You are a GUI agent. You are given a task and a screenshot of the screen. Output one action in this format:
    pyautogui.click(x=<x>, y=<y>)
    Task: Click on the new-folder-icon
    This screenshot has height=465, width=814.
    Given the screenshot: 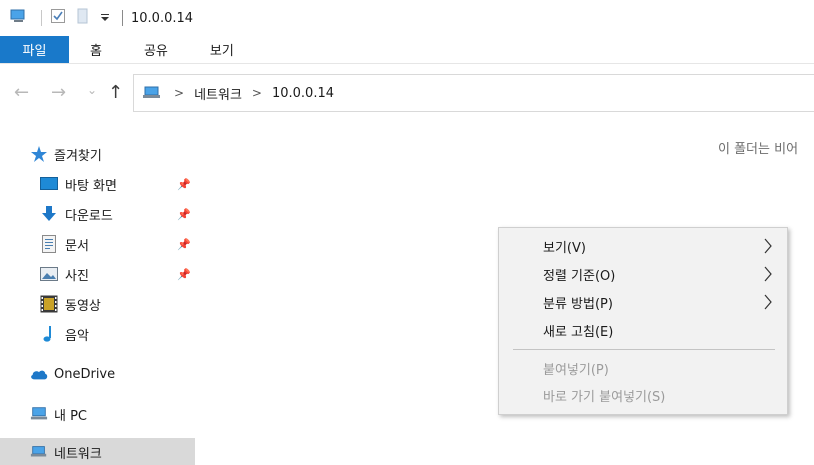 What is the action you would take?
    pyautogui.click(x=83, y=18)
    